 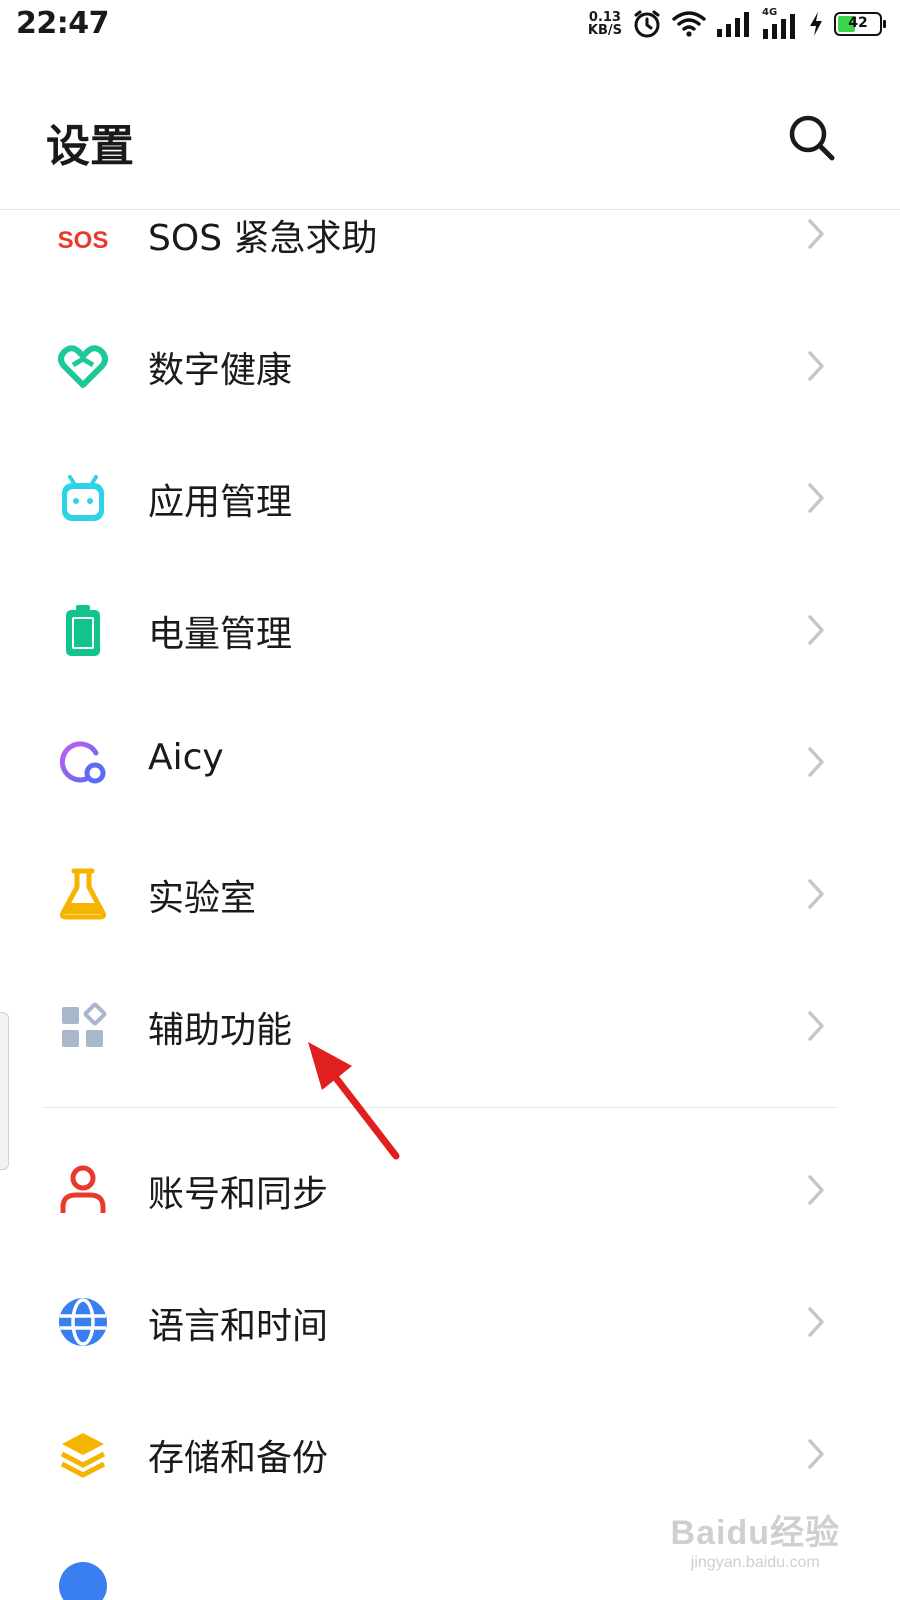 What do you see at coordinates (450, 209) in the screenshot?
I see `header-divider` at bounding box center [450, 209].